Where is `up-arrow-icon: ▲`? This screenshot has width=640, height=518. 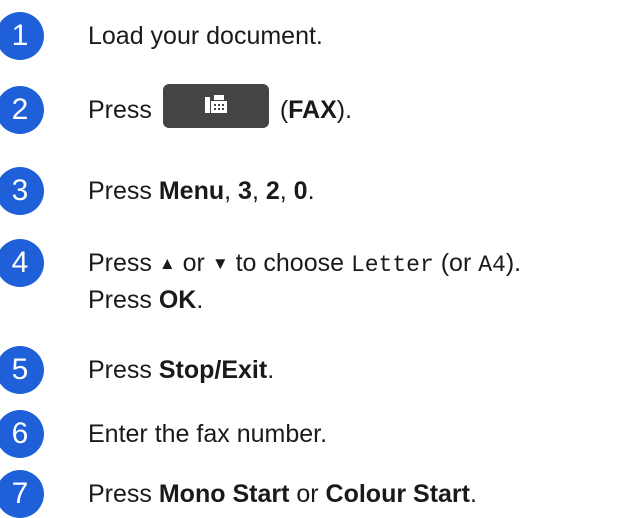
up-arrow-icon: ▲ is located at coordinates (167, 263).